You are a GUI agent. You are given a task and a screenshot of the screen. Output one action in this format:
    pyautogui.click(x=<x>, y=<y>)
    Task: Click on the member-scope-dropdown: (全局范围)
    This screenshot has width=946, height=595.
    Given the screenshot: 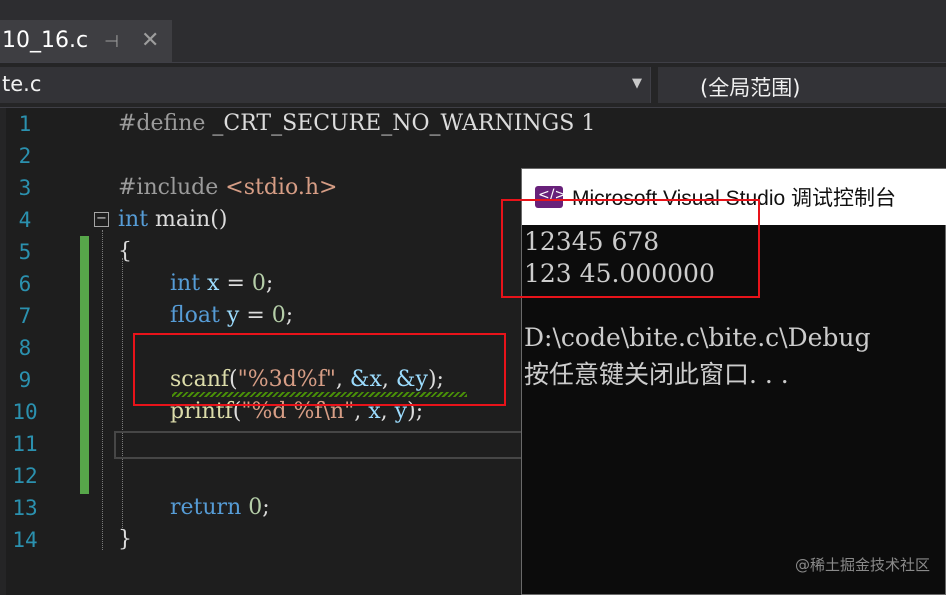 What is the action you would take?
    pyautogui.click(x=802, y=85)
    